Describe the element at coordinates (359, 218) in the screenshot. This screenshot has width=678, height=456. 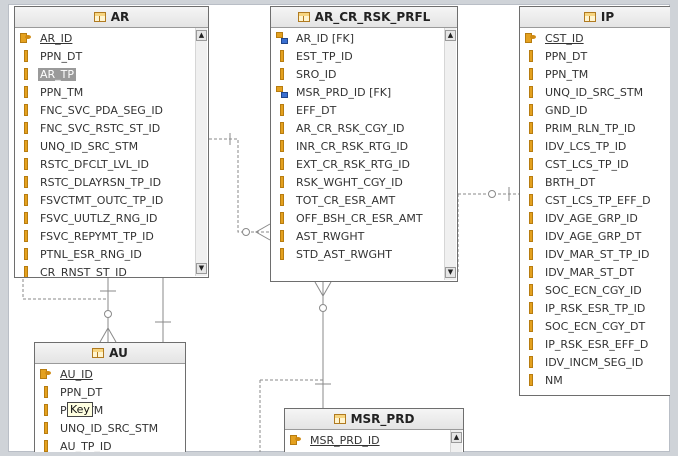
I see `column-name: OFF_BSH_CR_ESR_AMT` at that location.